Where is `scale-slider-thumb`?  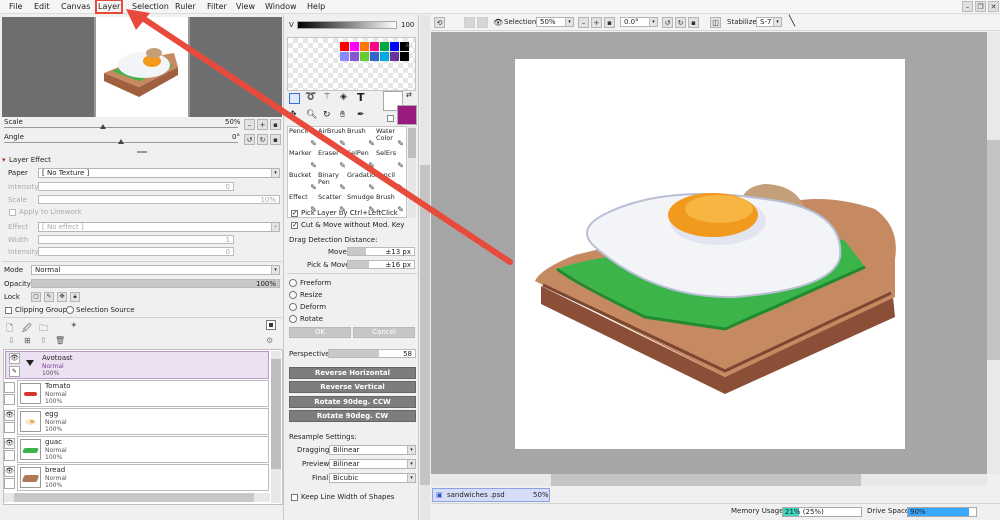 scale-slider-thumb is located at coordinates (103, 126).